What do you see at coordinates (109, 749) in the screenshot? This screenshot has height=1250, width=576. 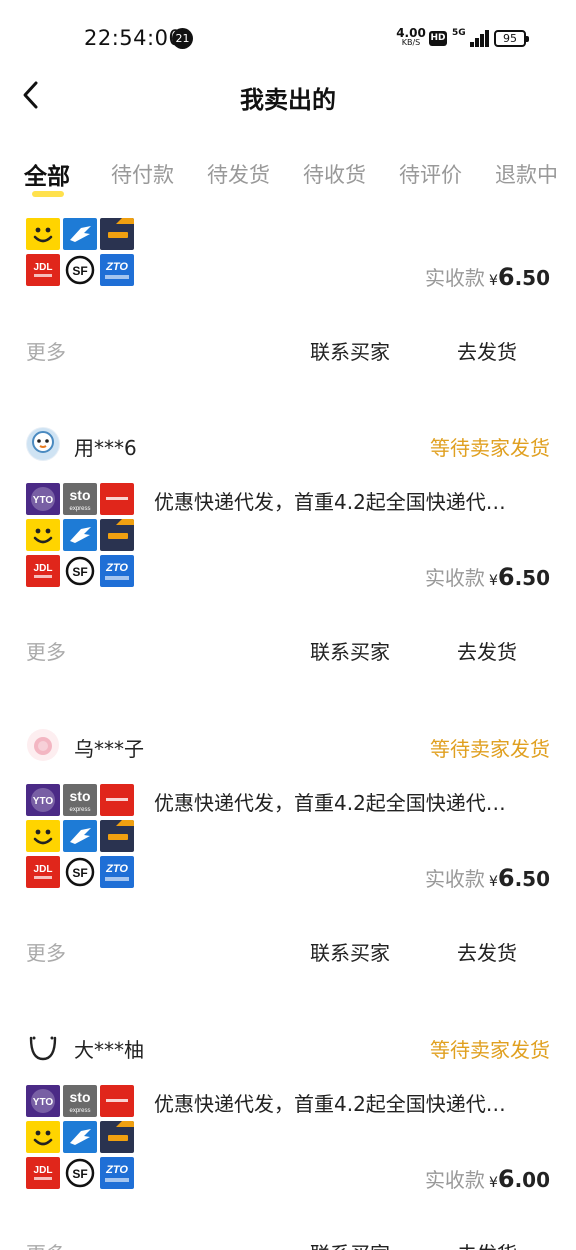 I see `buyer-name: 乌***子` at bounding box center [109, 749].